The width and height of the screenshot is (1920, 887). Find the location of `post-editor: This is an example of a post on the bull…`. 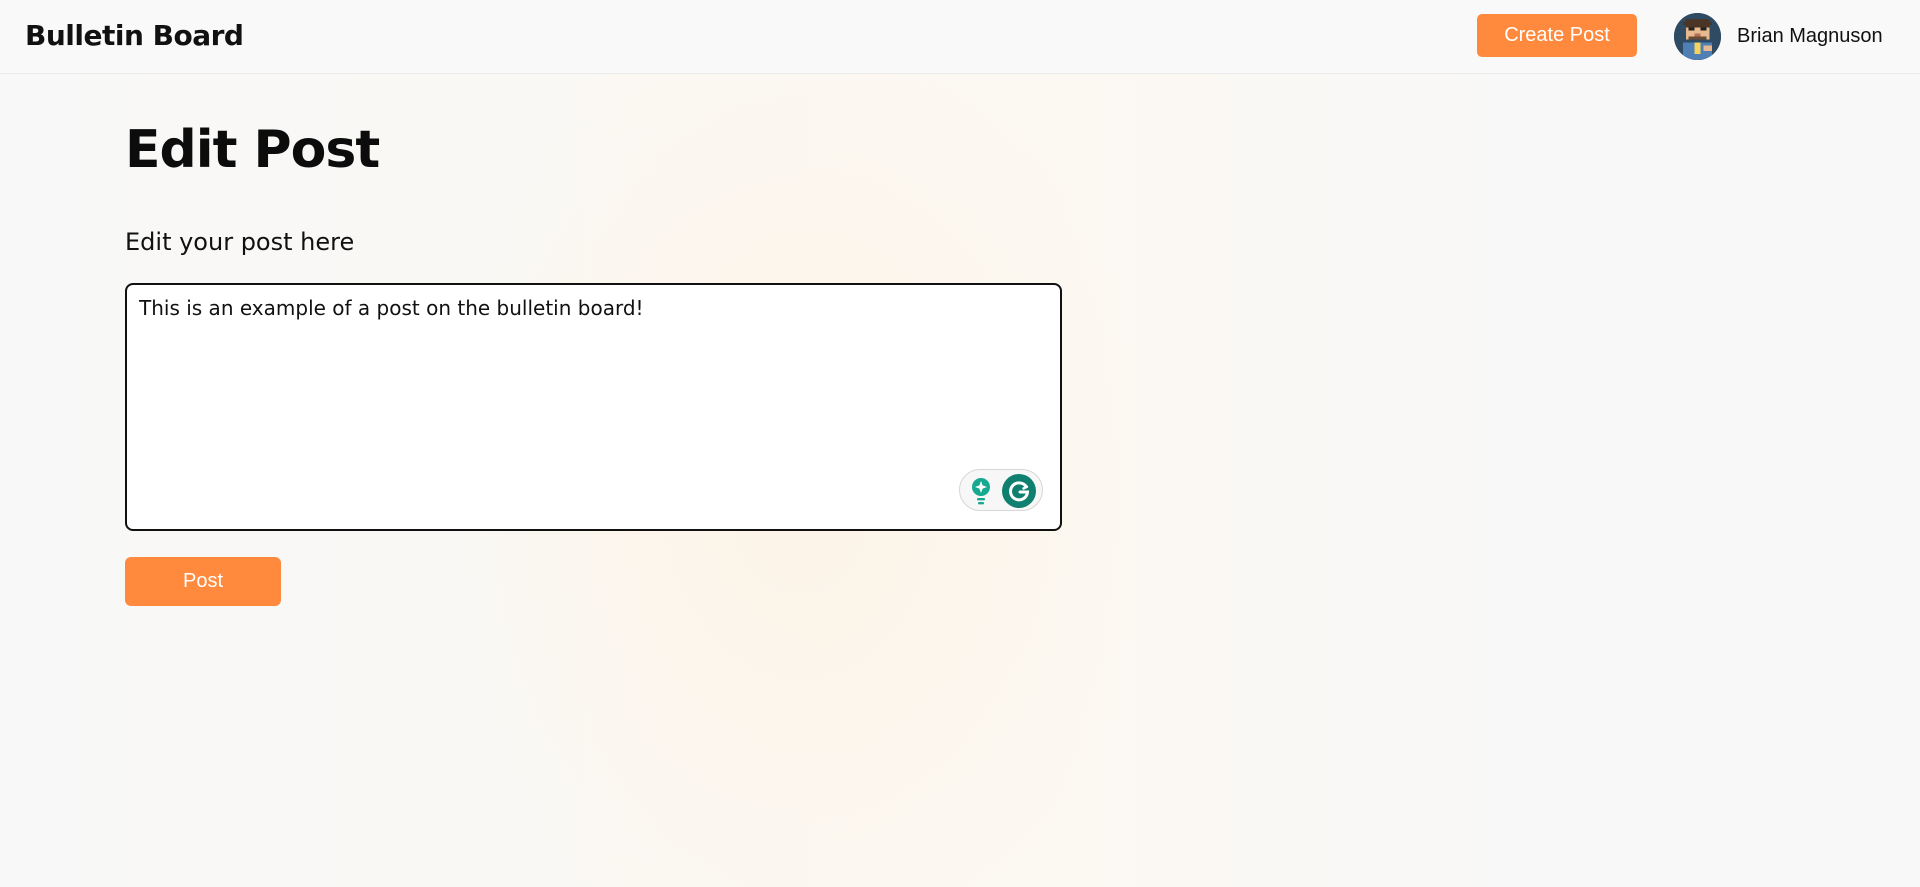

post-editor: This is an example of a post on the bull… is located at coordinates (593, 407).